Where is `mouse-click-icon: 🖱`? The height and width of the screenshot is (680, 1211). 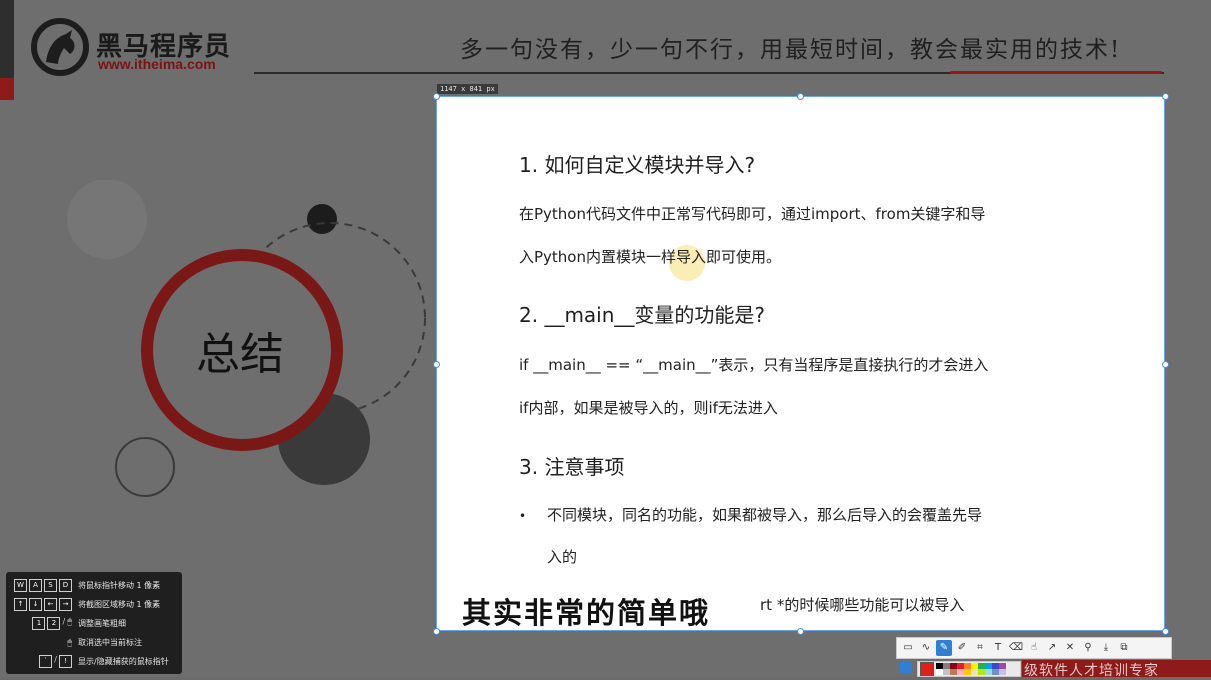 mouse-click-icon: 🖱 is located at coordinates (69, 642).